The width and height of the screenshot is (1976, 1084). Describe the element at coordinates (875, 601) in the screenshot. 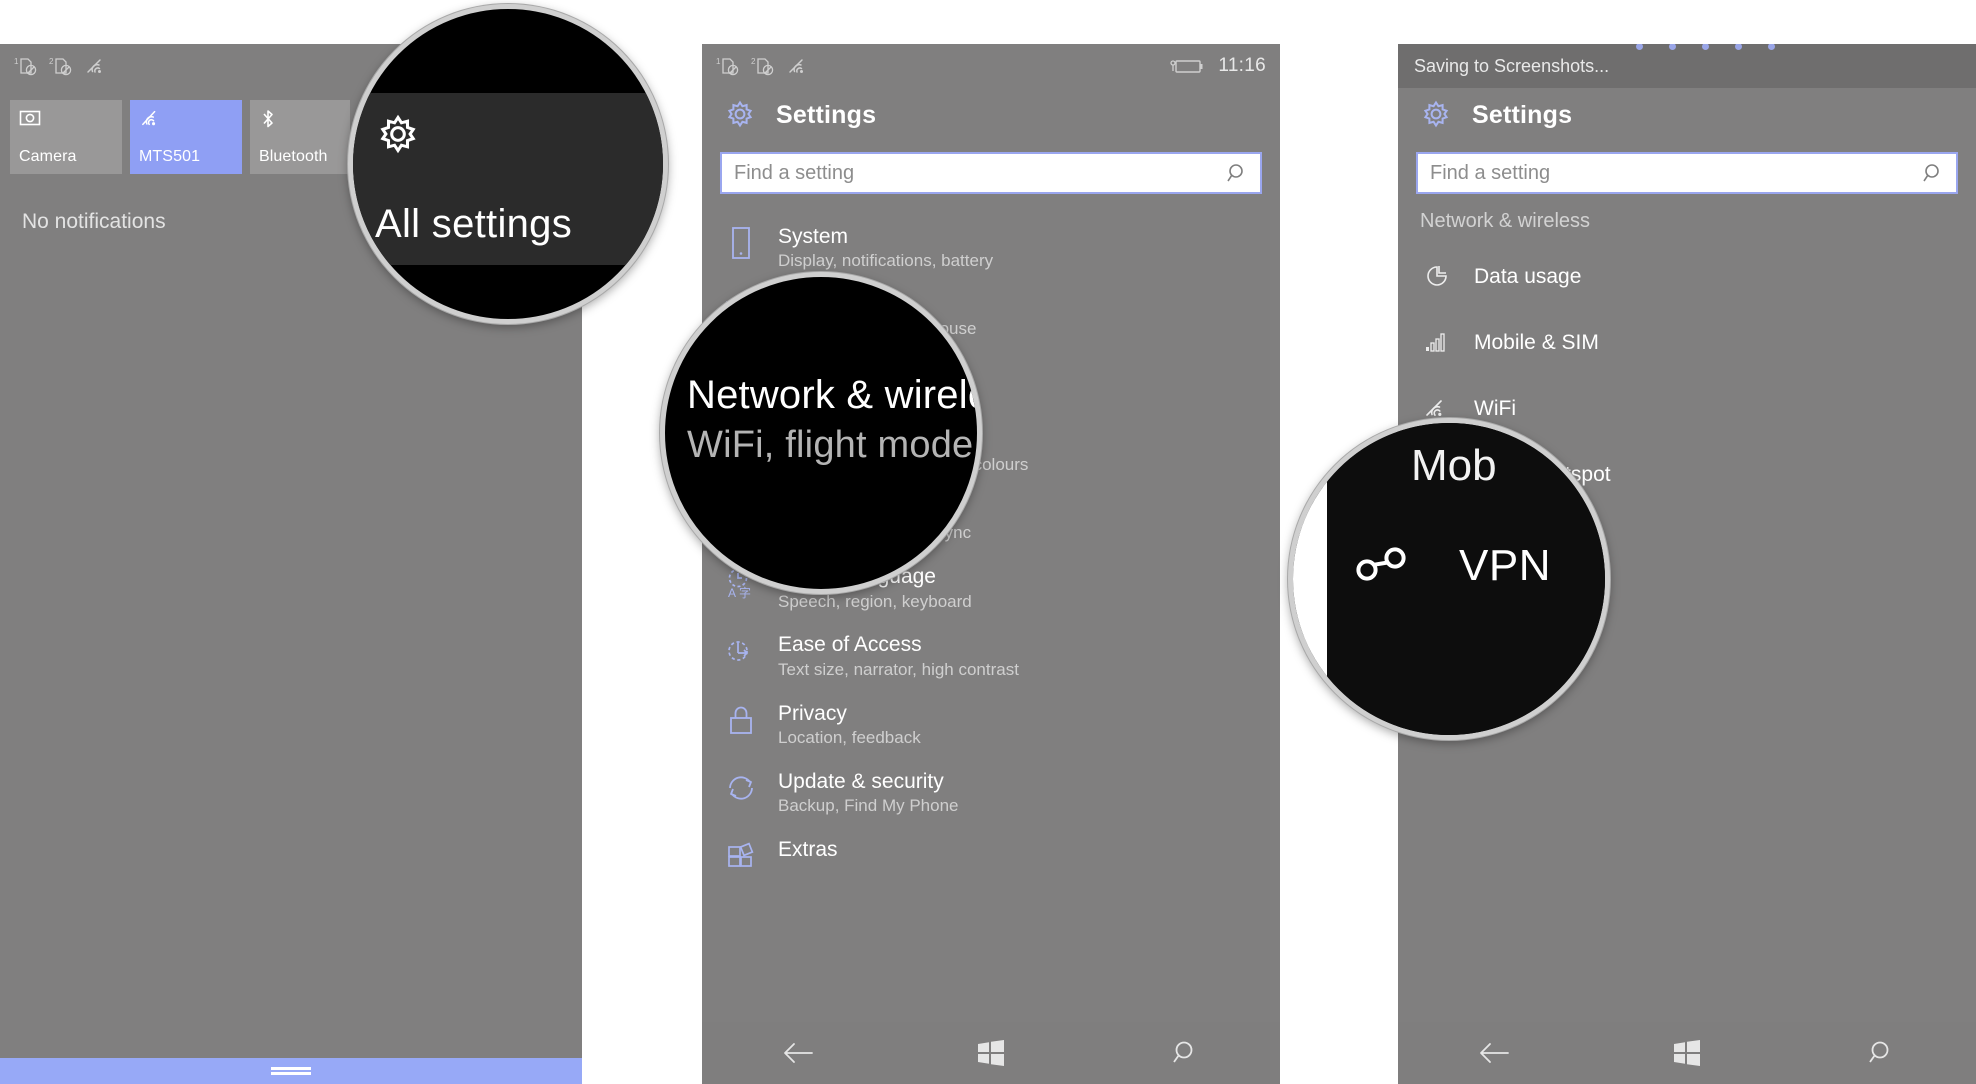

I see `settings-item-sub: Speech, region, keyboard` at that location.